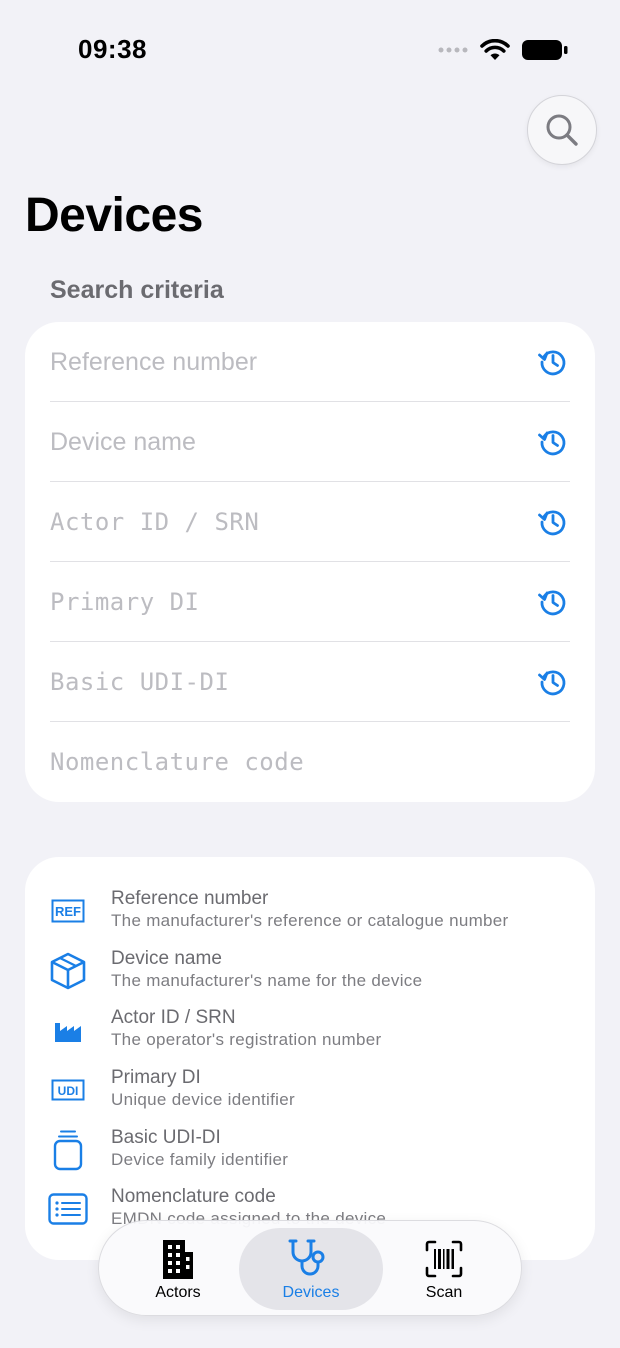 The image size is (620, 1348). I want to click on building-icon, so click(178, 1259).